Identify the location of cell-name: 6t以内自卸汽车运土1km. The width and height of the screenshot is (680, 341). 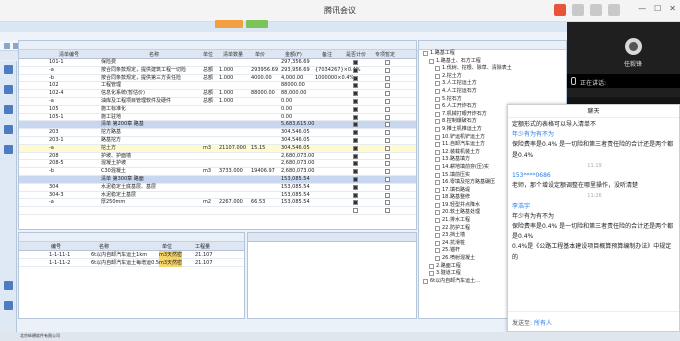
(119, 255).